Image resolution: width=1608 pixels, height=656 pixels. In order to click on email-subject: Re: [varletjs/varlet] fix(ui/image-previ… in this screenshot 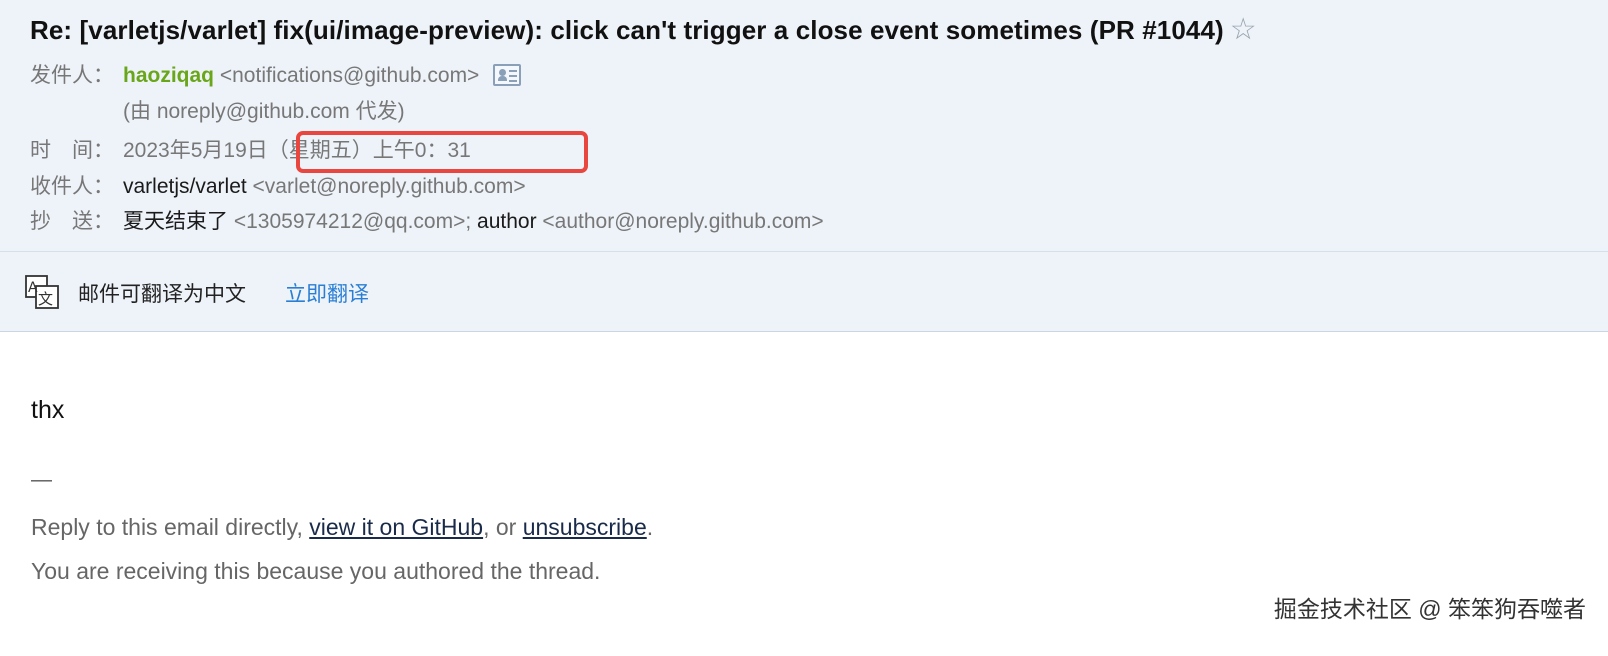, I will do `click(643, 29)`.